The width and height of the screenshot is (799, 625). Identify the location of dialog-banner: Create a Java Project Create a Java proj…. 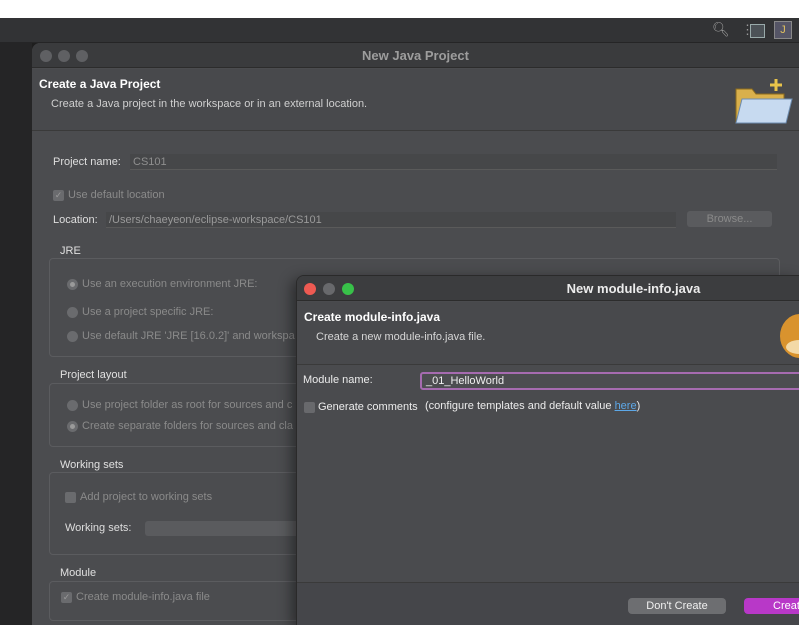
(415, 100).